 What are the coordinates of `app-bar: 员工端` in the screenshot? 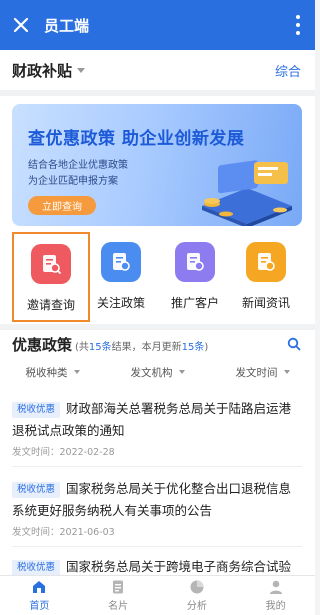 It's located at (157, 25).